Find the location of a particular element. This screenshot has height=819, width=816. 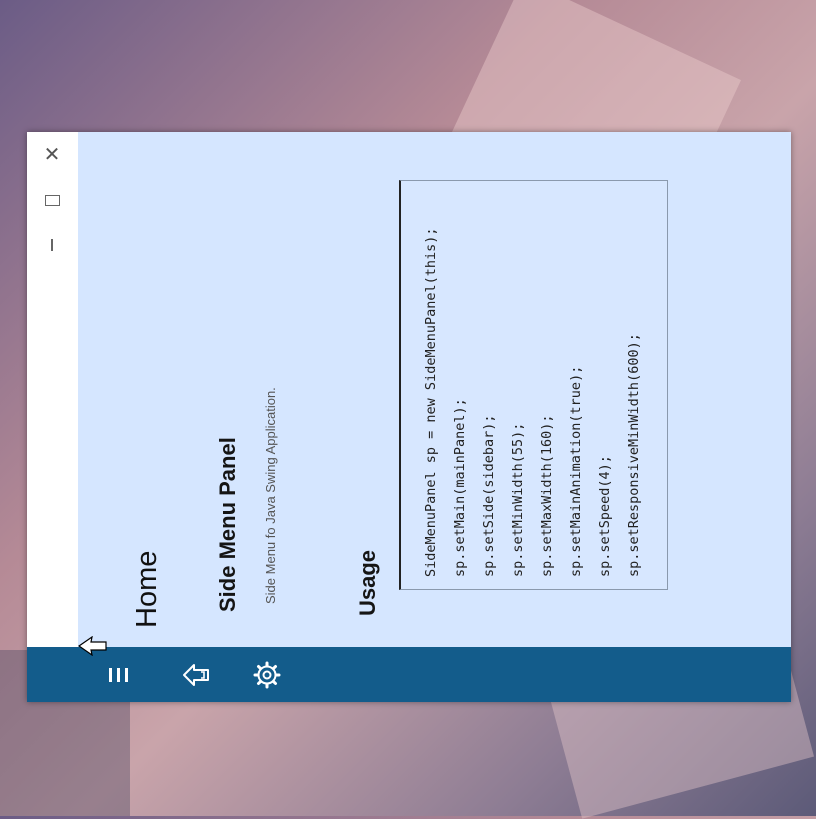

close-icon: ✕ is located at coordinates (52, 154).